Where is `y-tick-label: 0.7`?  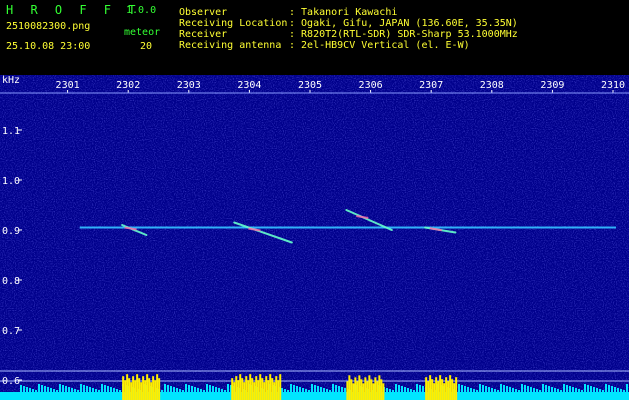
y-tick-label: 0.7 is located at coordinates (11, 331).